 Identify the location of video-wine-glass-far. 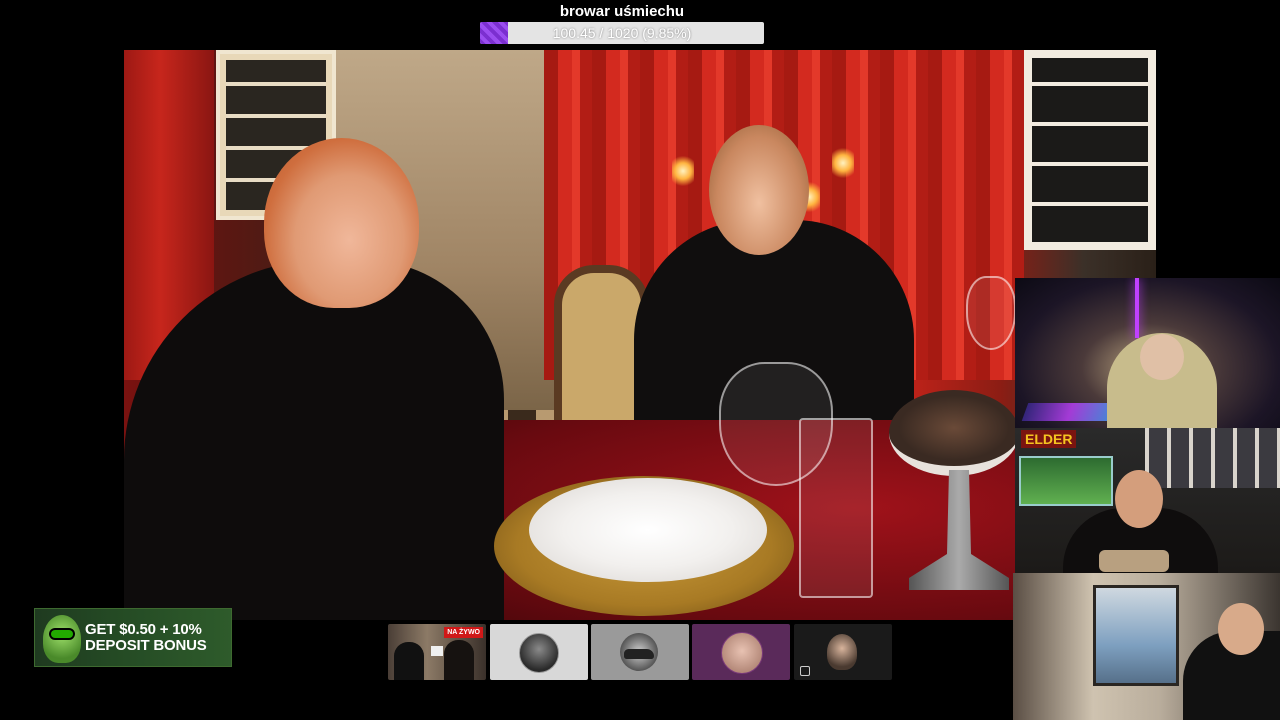
(991, 313).